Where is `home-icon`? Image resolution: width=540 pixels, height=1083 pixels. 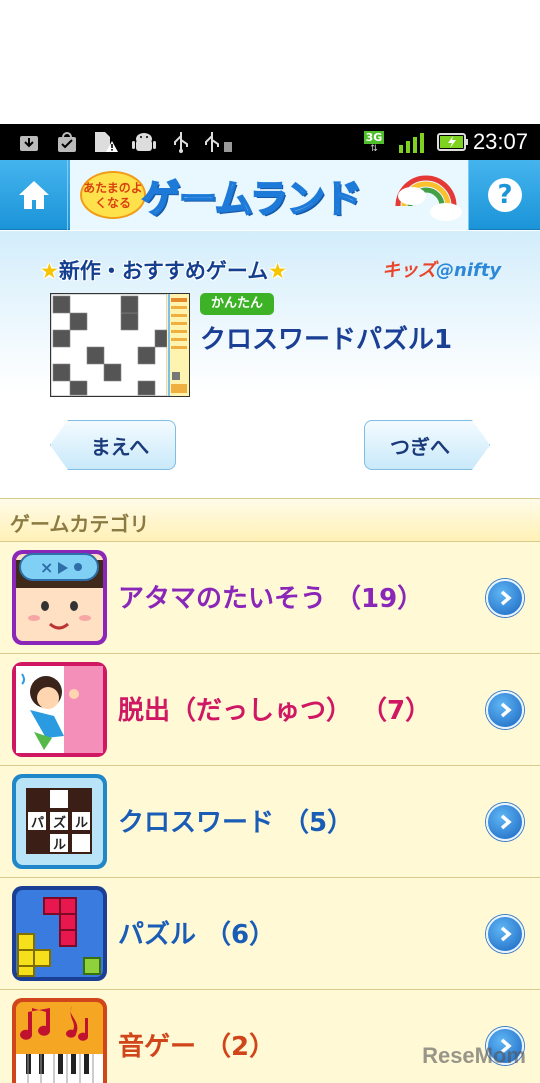
home-icon is located at coordinates (33, 195).